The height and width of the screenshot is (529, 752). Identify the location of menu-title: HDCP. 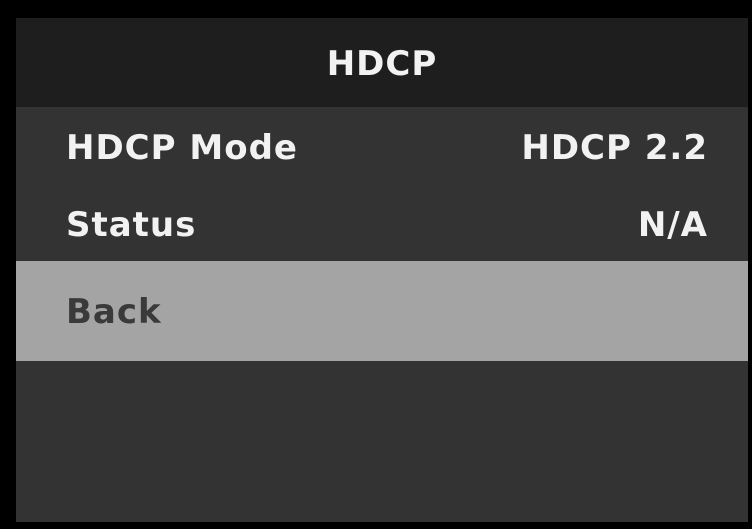
(382, 63).